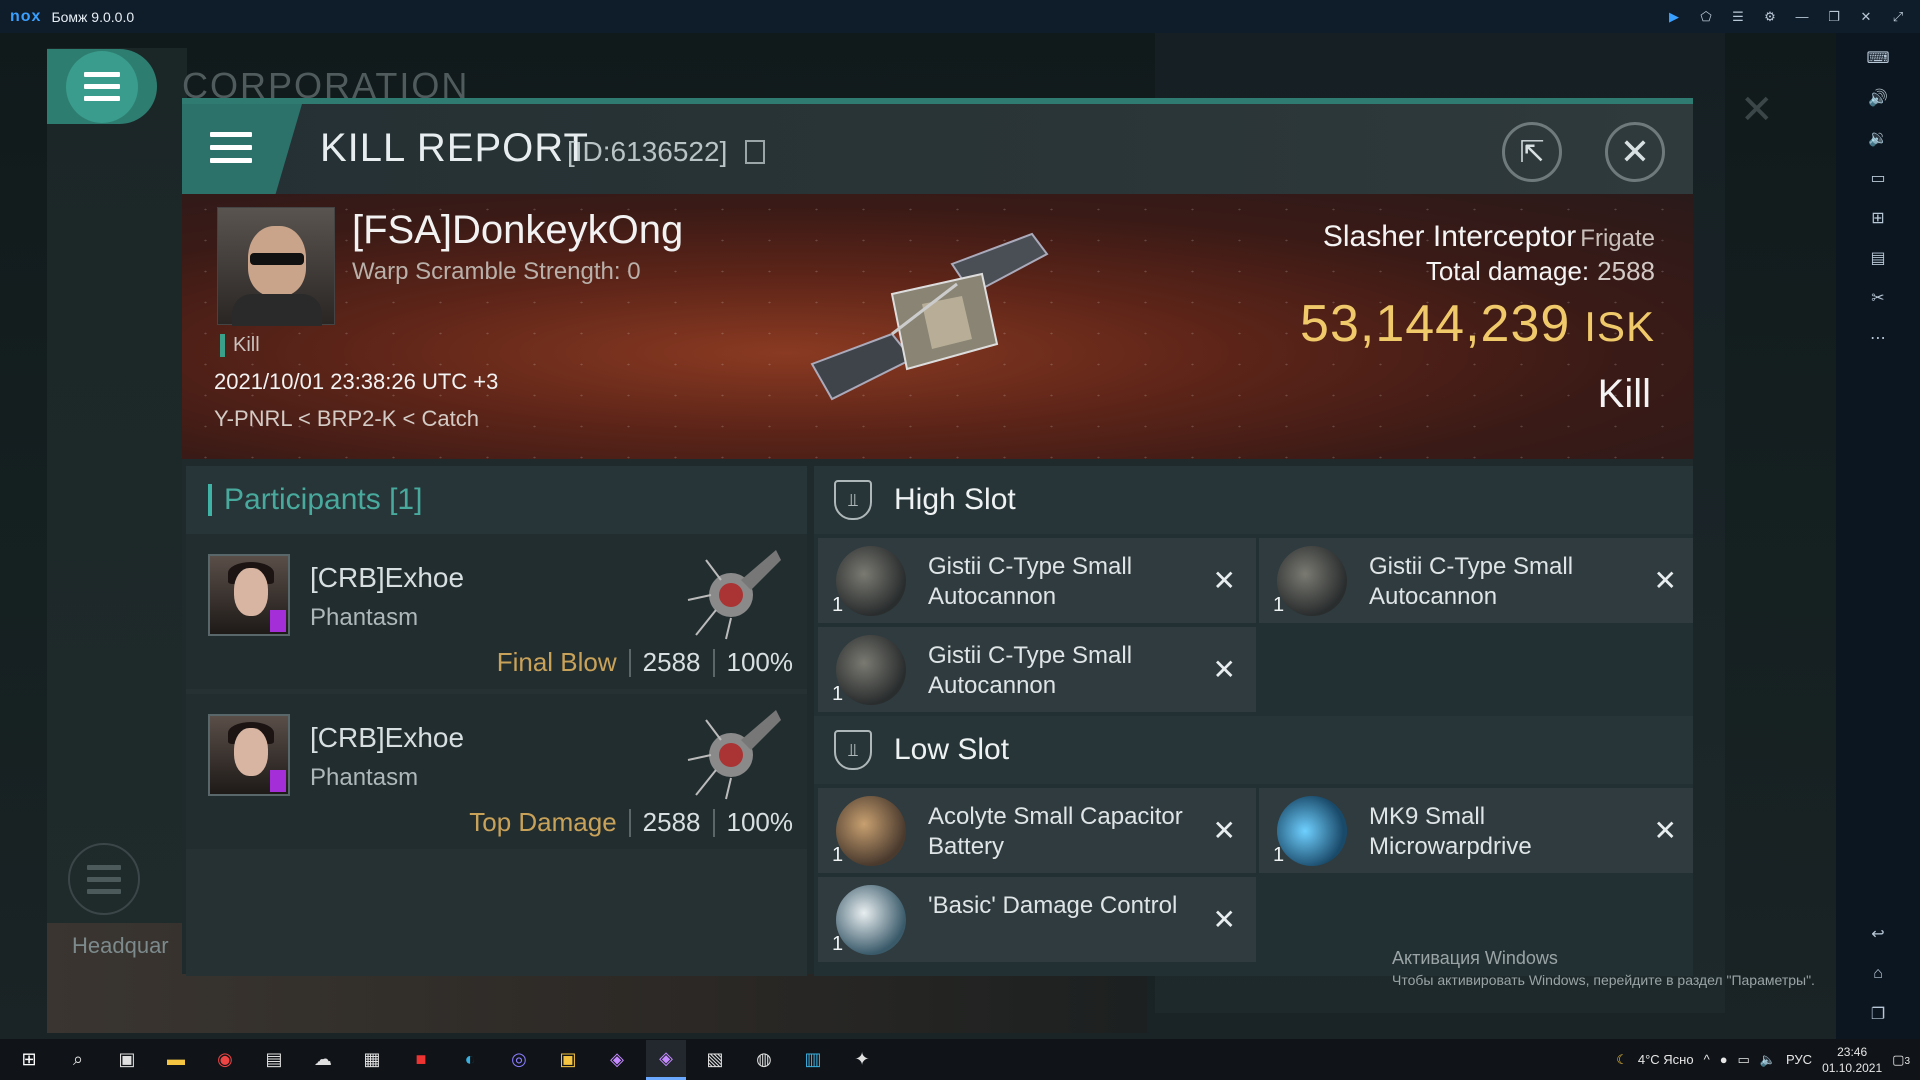 This screenshot has height=1080, width=1920. I want to click on search-icon: ⌕, so click(78, 1060).